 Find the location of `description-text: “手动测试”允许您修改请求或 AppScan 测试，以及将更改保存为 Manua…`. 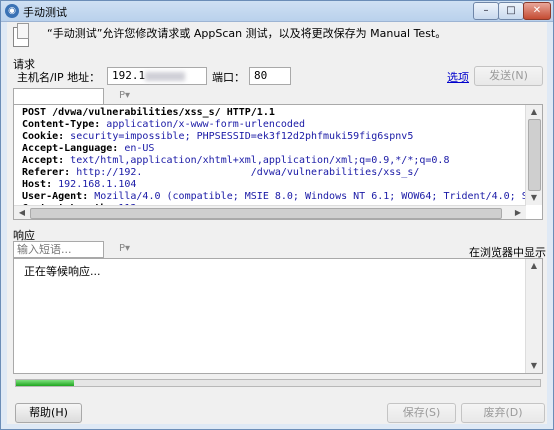

description-text: “手动测试”允许您修改请求或 AppScan 测试，以及将更改保存为 Manua… is located at coordinates (247, 33).